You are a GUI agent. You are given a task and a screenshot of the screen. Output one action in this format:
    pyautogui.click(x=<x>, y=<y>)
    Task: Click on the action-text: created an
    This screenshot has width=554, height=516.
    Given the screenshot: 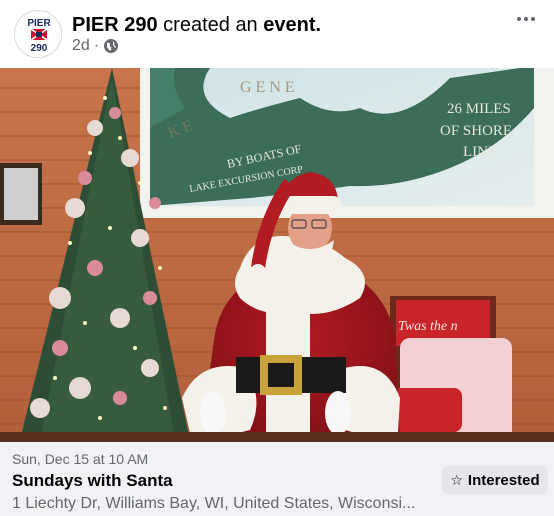 What is the action you would take?
    pyautogui.click(x=210, y=25)
    